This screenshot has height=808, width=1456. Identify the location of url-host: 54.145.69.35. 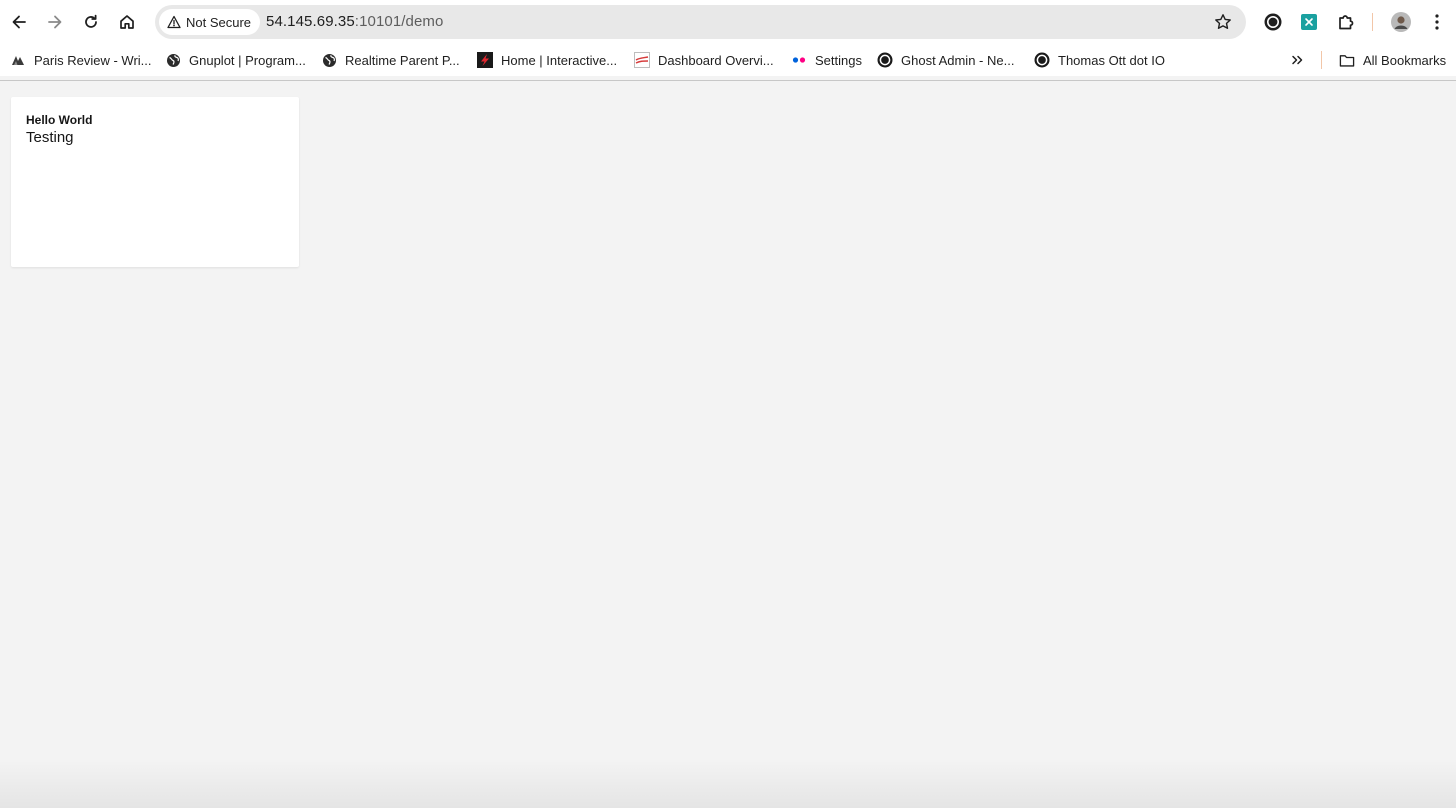
(310, 21).